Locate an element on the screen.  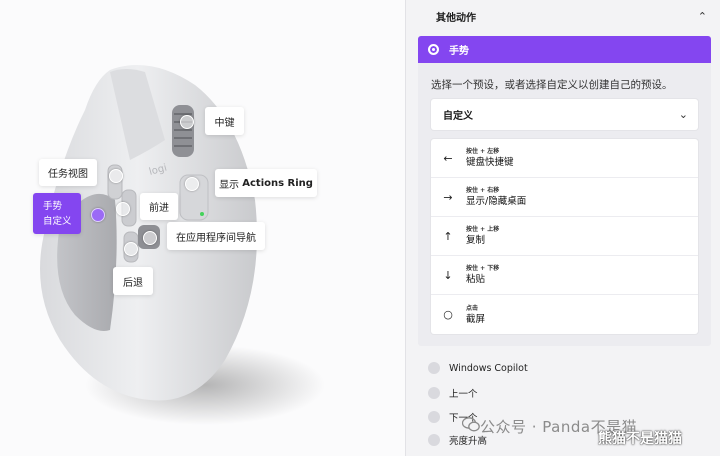
gesture-action-name: 复制 is located at coordinates (476, 240).